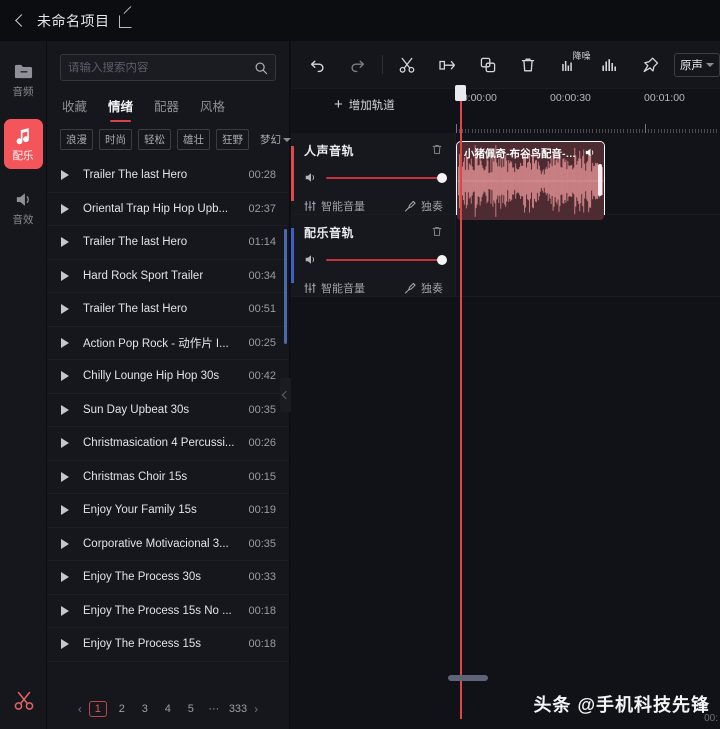  I want to click on song-row: Oriental Trap Hip Hop Upb... 02:37, so click(168, 209).